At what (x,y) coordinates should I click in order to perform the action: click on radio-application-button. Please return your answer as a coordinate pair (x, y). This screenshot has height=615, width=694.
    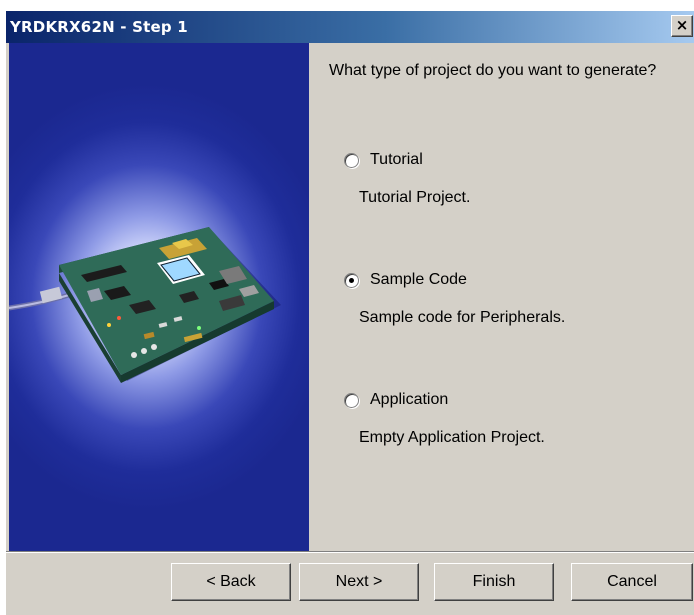
    Looking at the image, I should click on (351, 400).